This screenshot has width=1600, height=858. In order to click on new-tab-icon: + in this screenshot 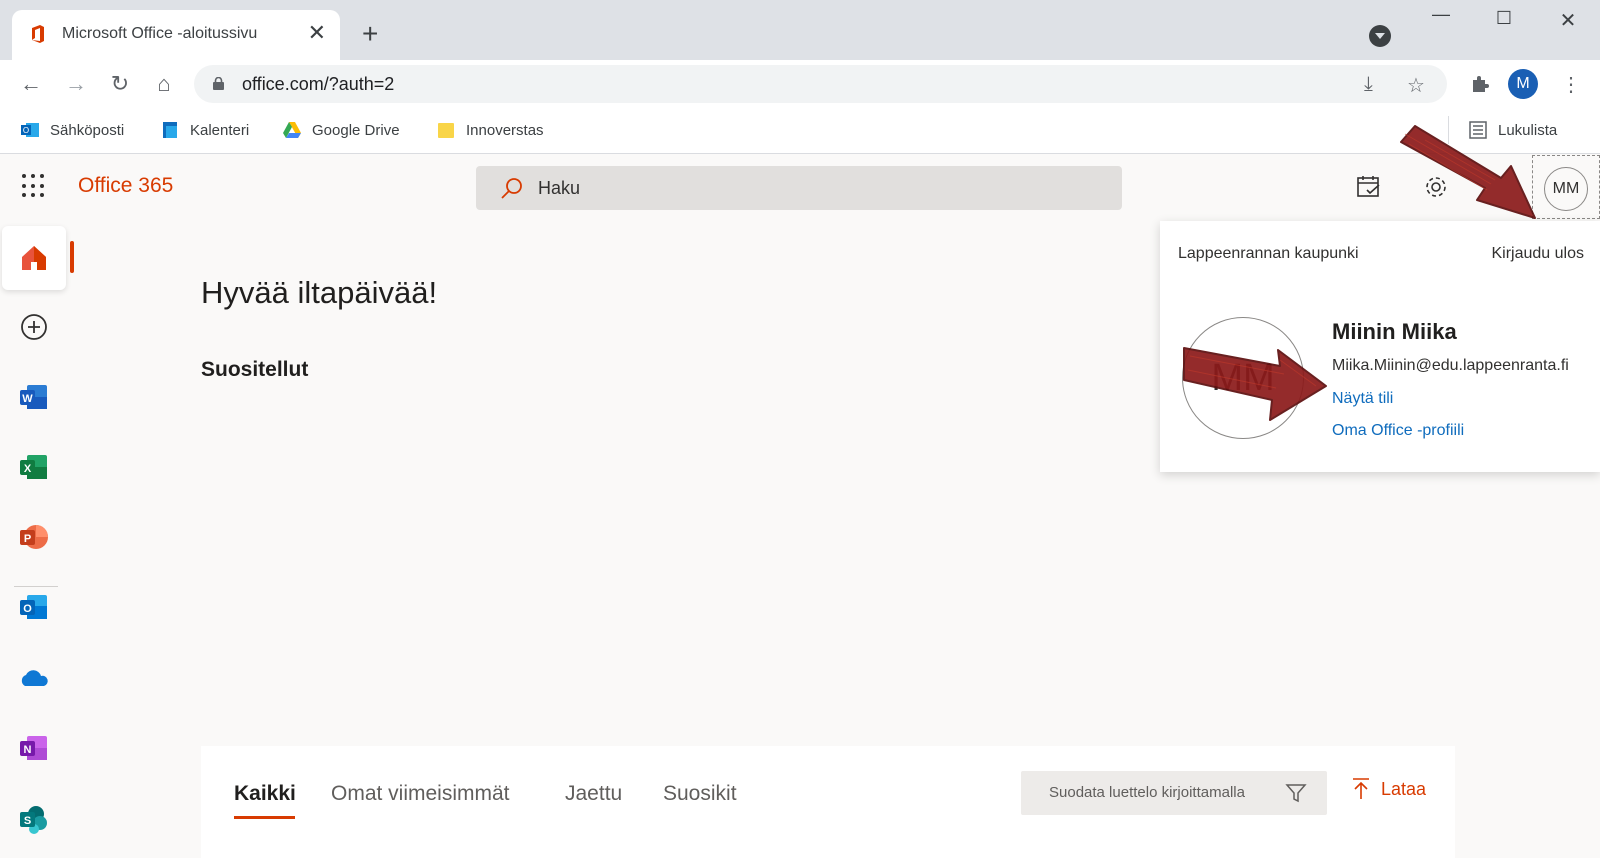, I will do `click(370, 34)`.